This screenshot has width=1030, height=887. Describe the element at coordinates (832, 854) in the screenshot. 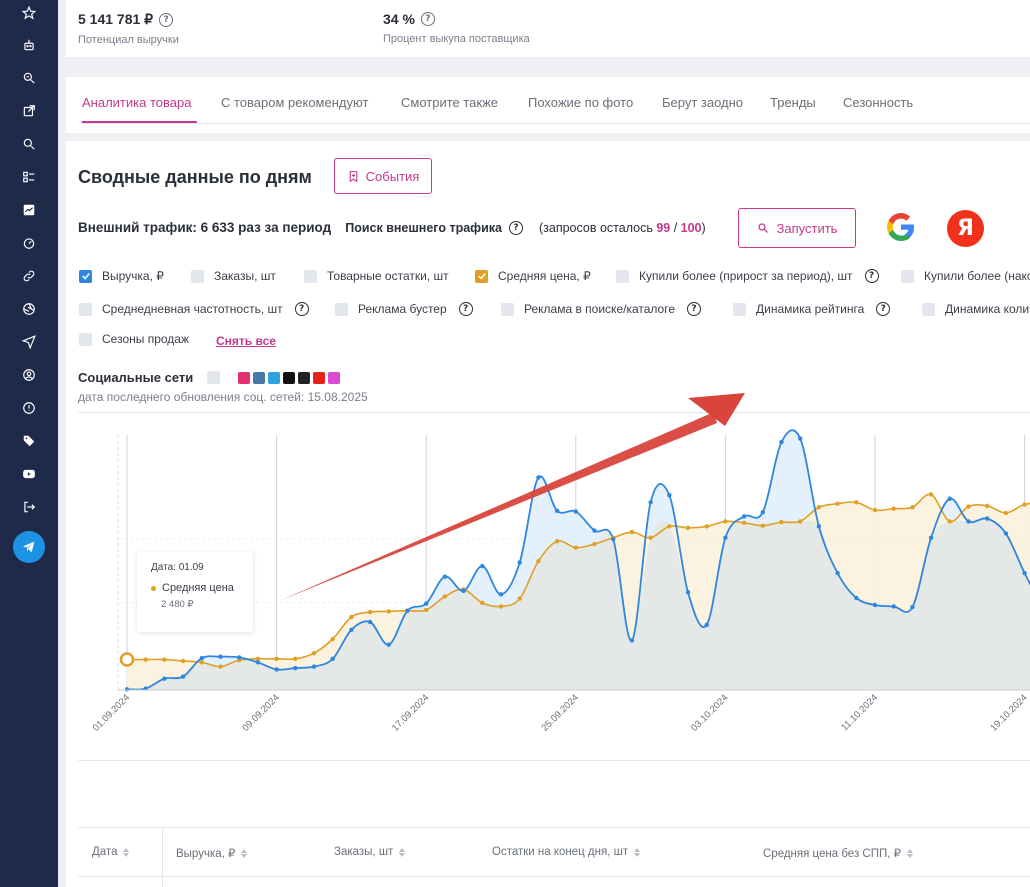

I see `column-label: Средняя цена без СПП, ₽` at that location.